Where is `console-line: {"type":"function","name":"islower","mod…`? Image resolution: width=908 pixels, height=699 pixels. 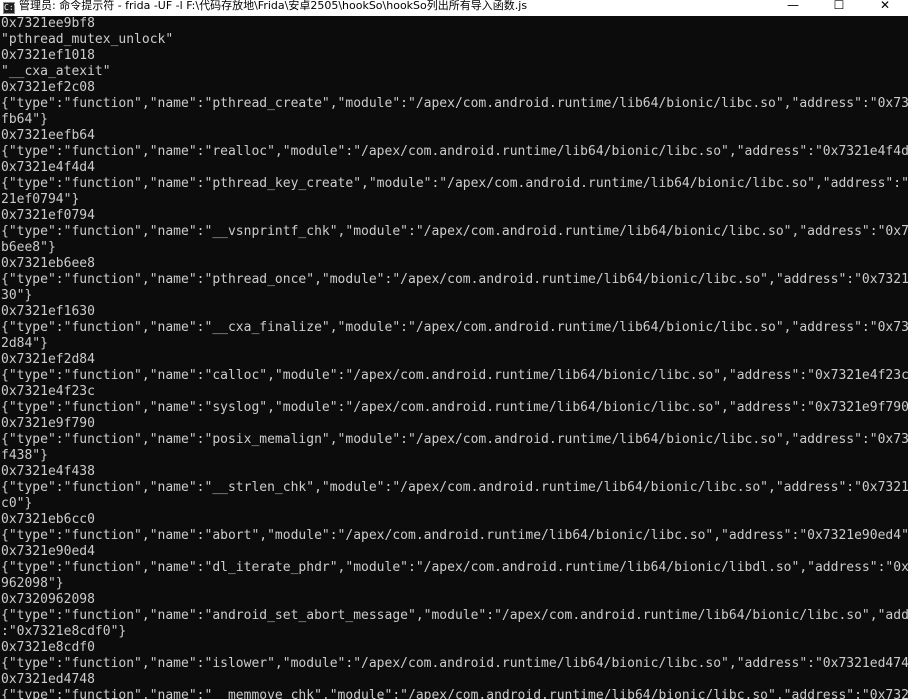 console-line: {"type":"function","name":"islower","mod… is located at coordinates (454, 663).